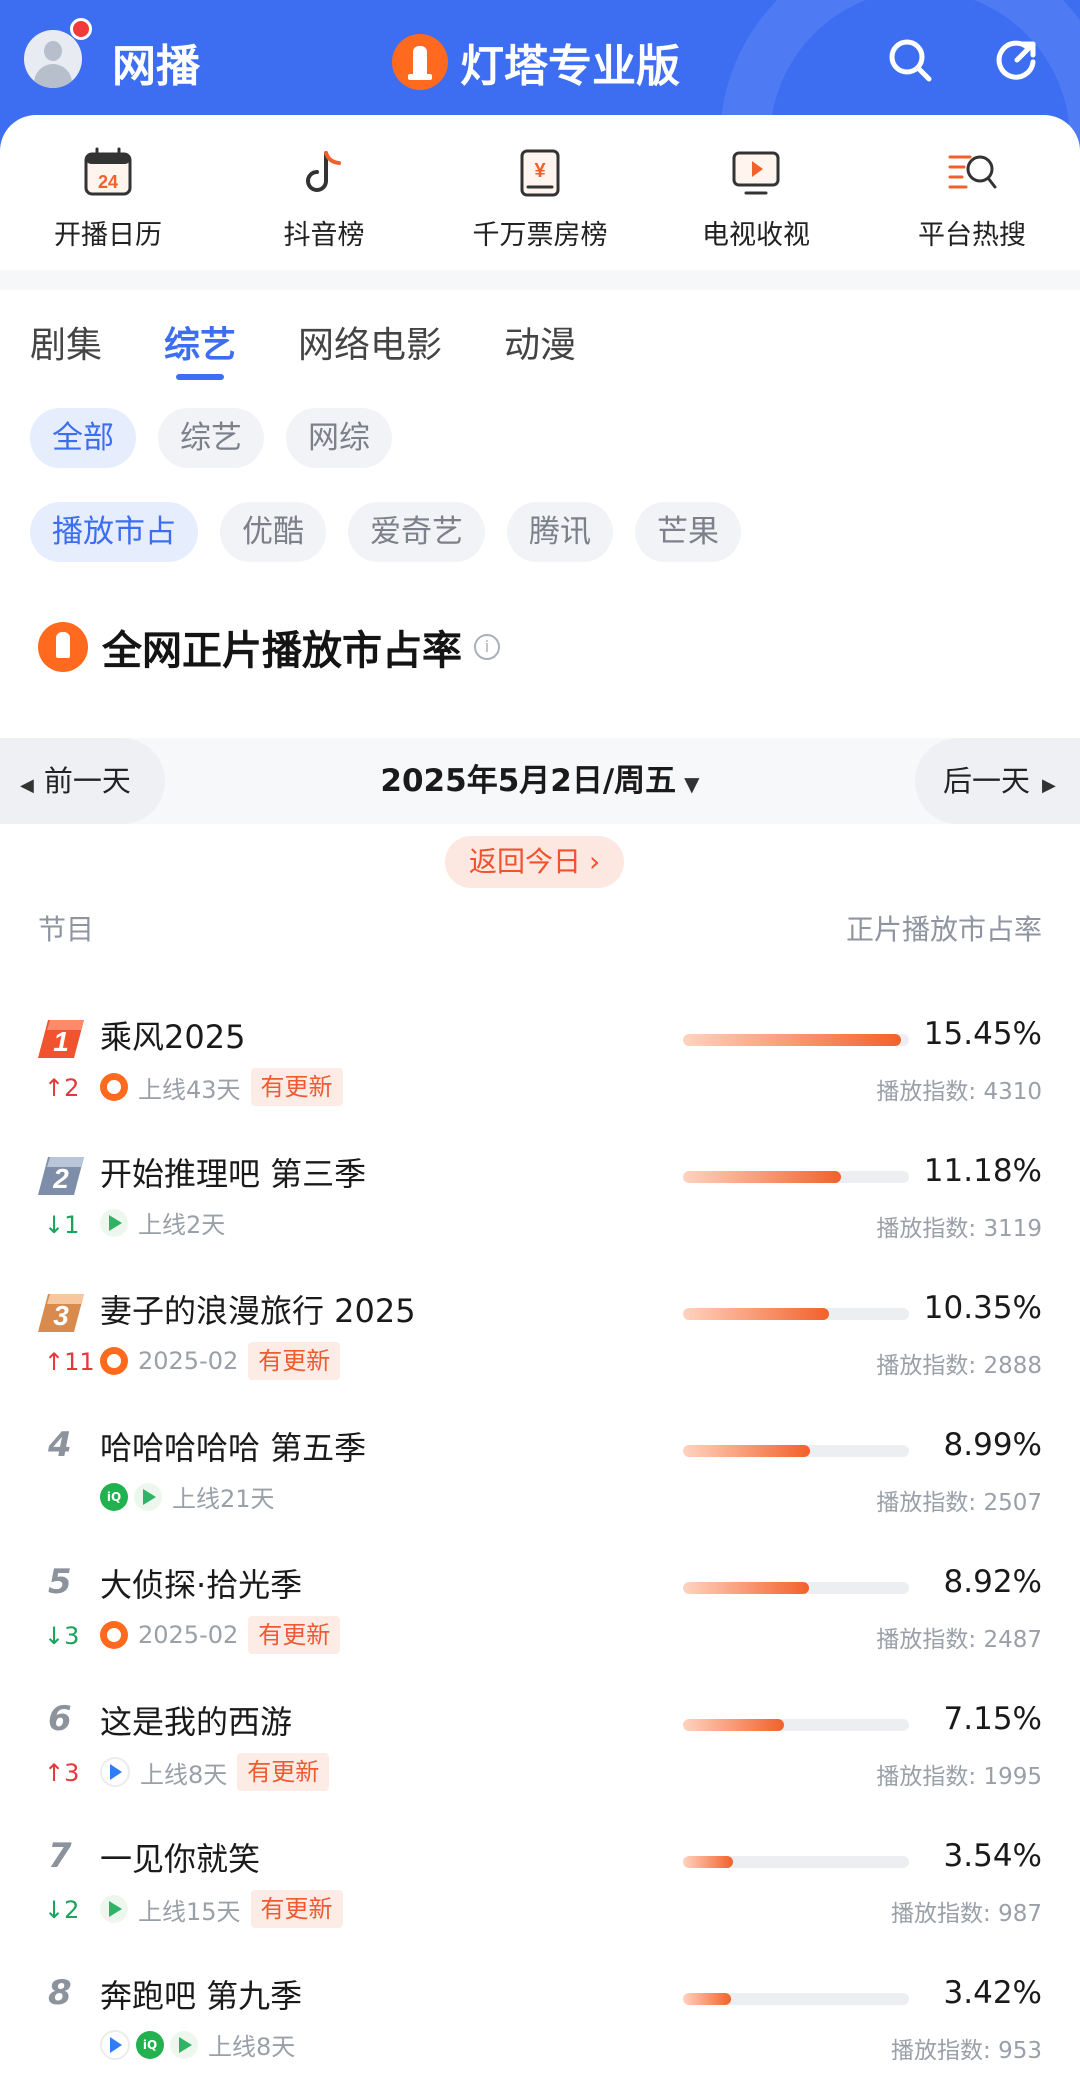 This screenshot has height=2096, width=1080. I want to click on rank-number: 1, so click(61, 1041).